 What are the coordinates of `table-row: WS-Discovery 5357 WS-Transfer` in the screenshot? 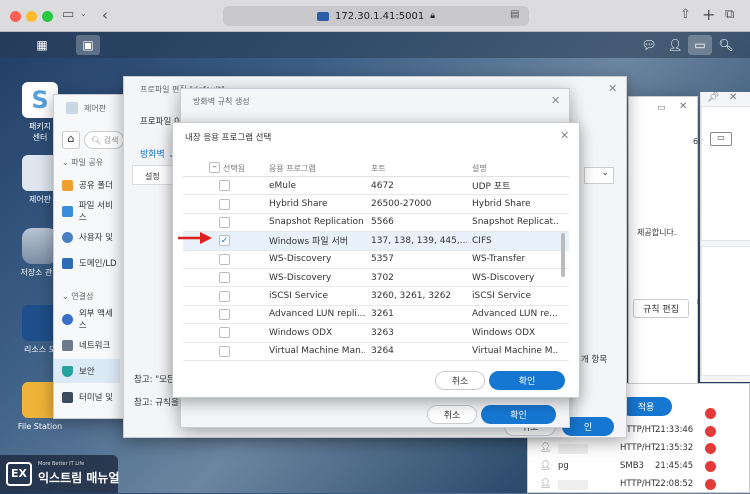 It's located at (376, 260).